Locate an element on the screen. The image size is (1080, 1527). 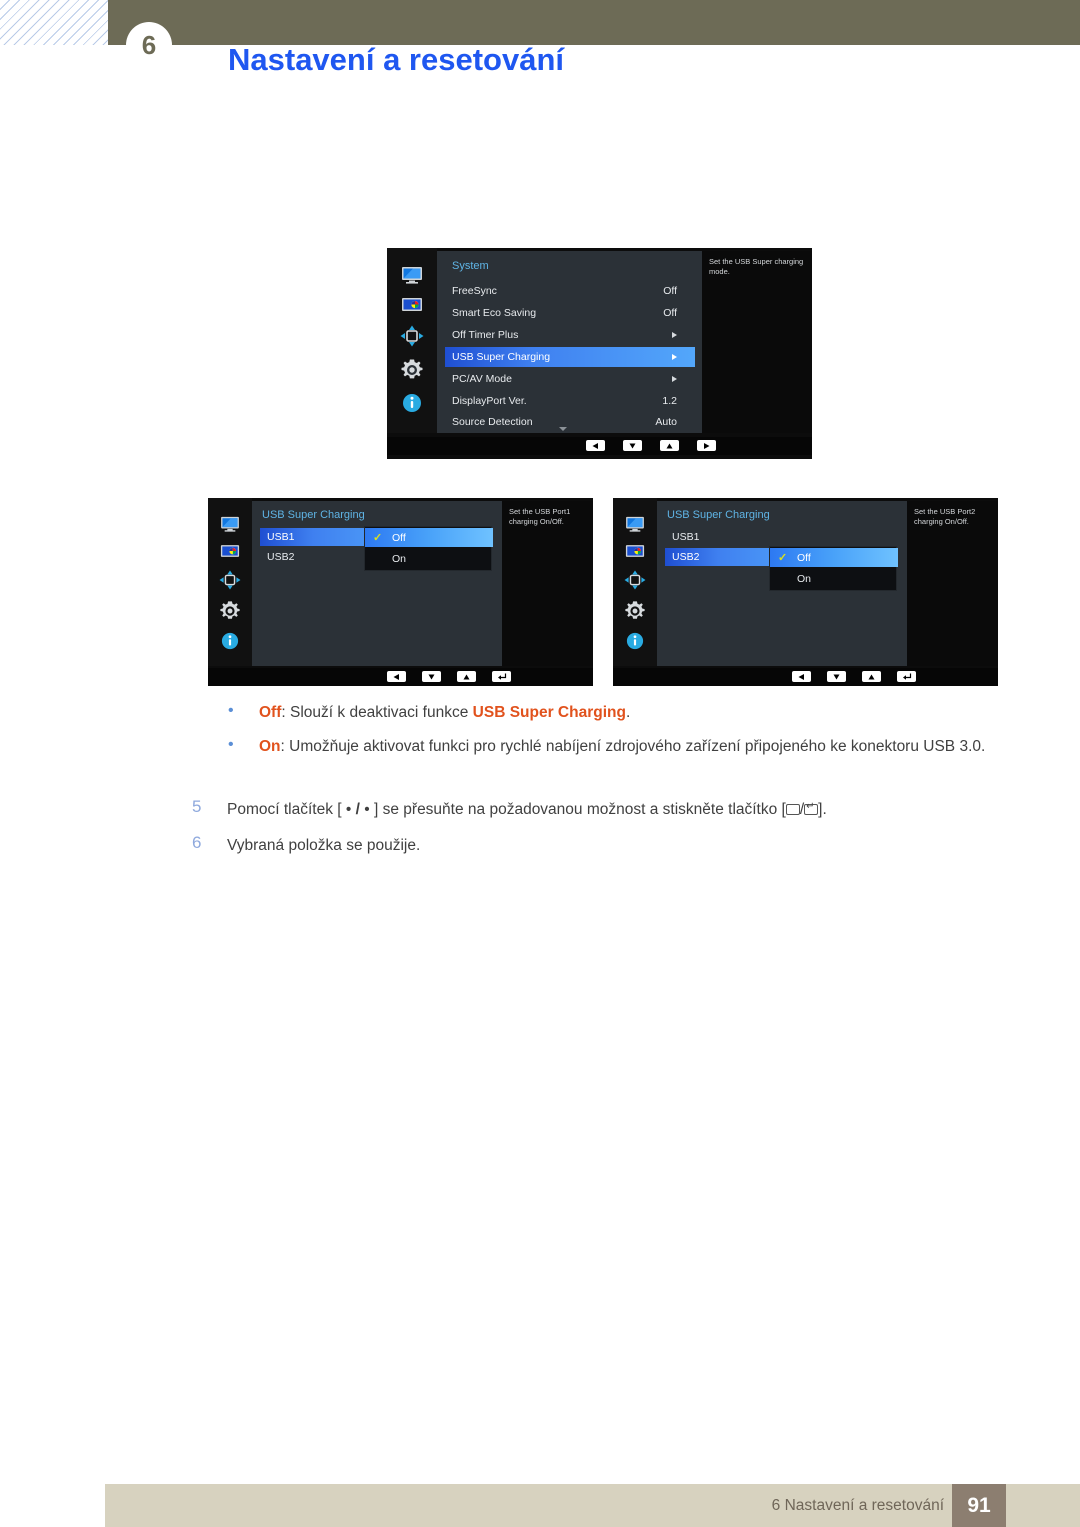
chapter-number-badge: 6 is located at coordinates (149, 45).